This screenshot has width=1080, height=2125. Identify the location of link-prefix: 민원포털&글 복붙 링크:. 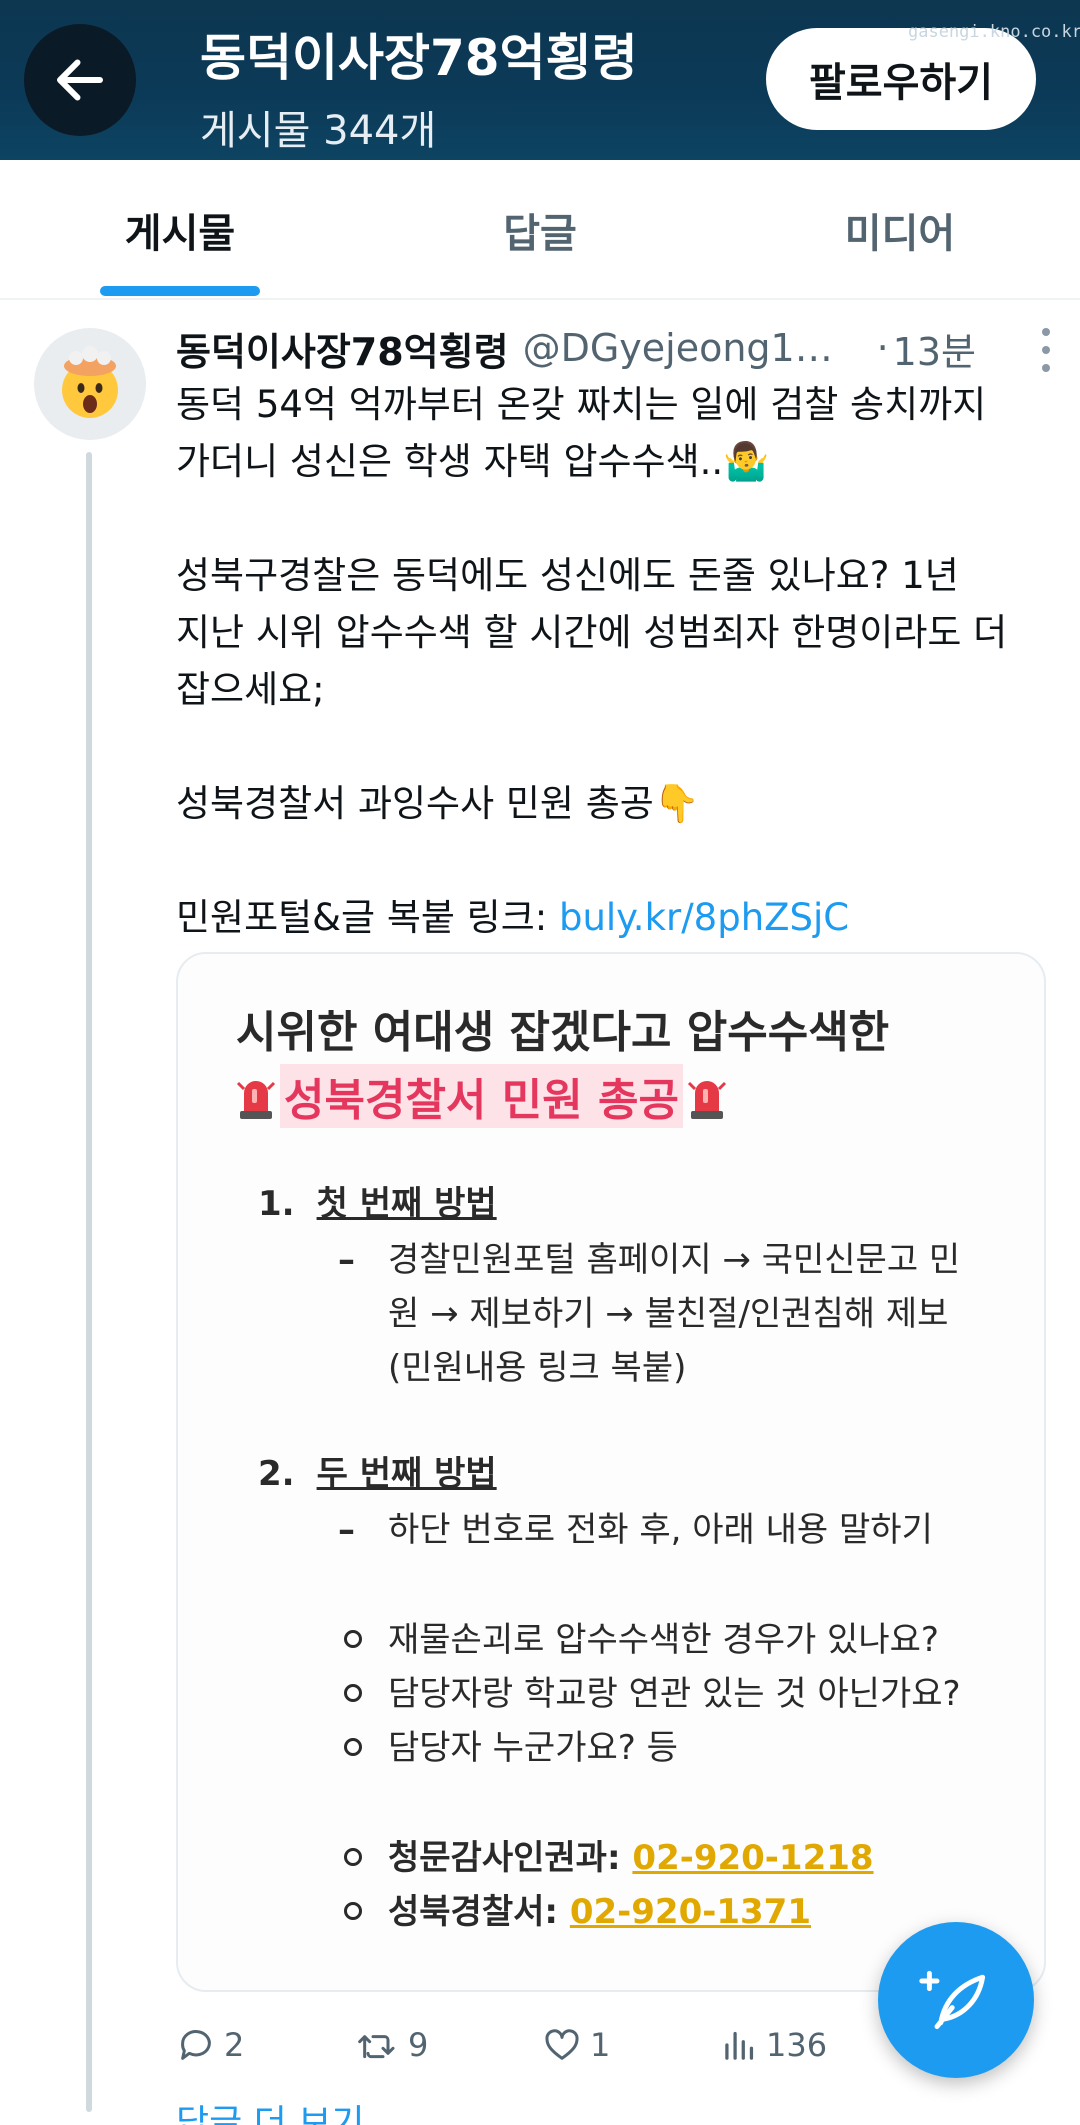
(367, 917).